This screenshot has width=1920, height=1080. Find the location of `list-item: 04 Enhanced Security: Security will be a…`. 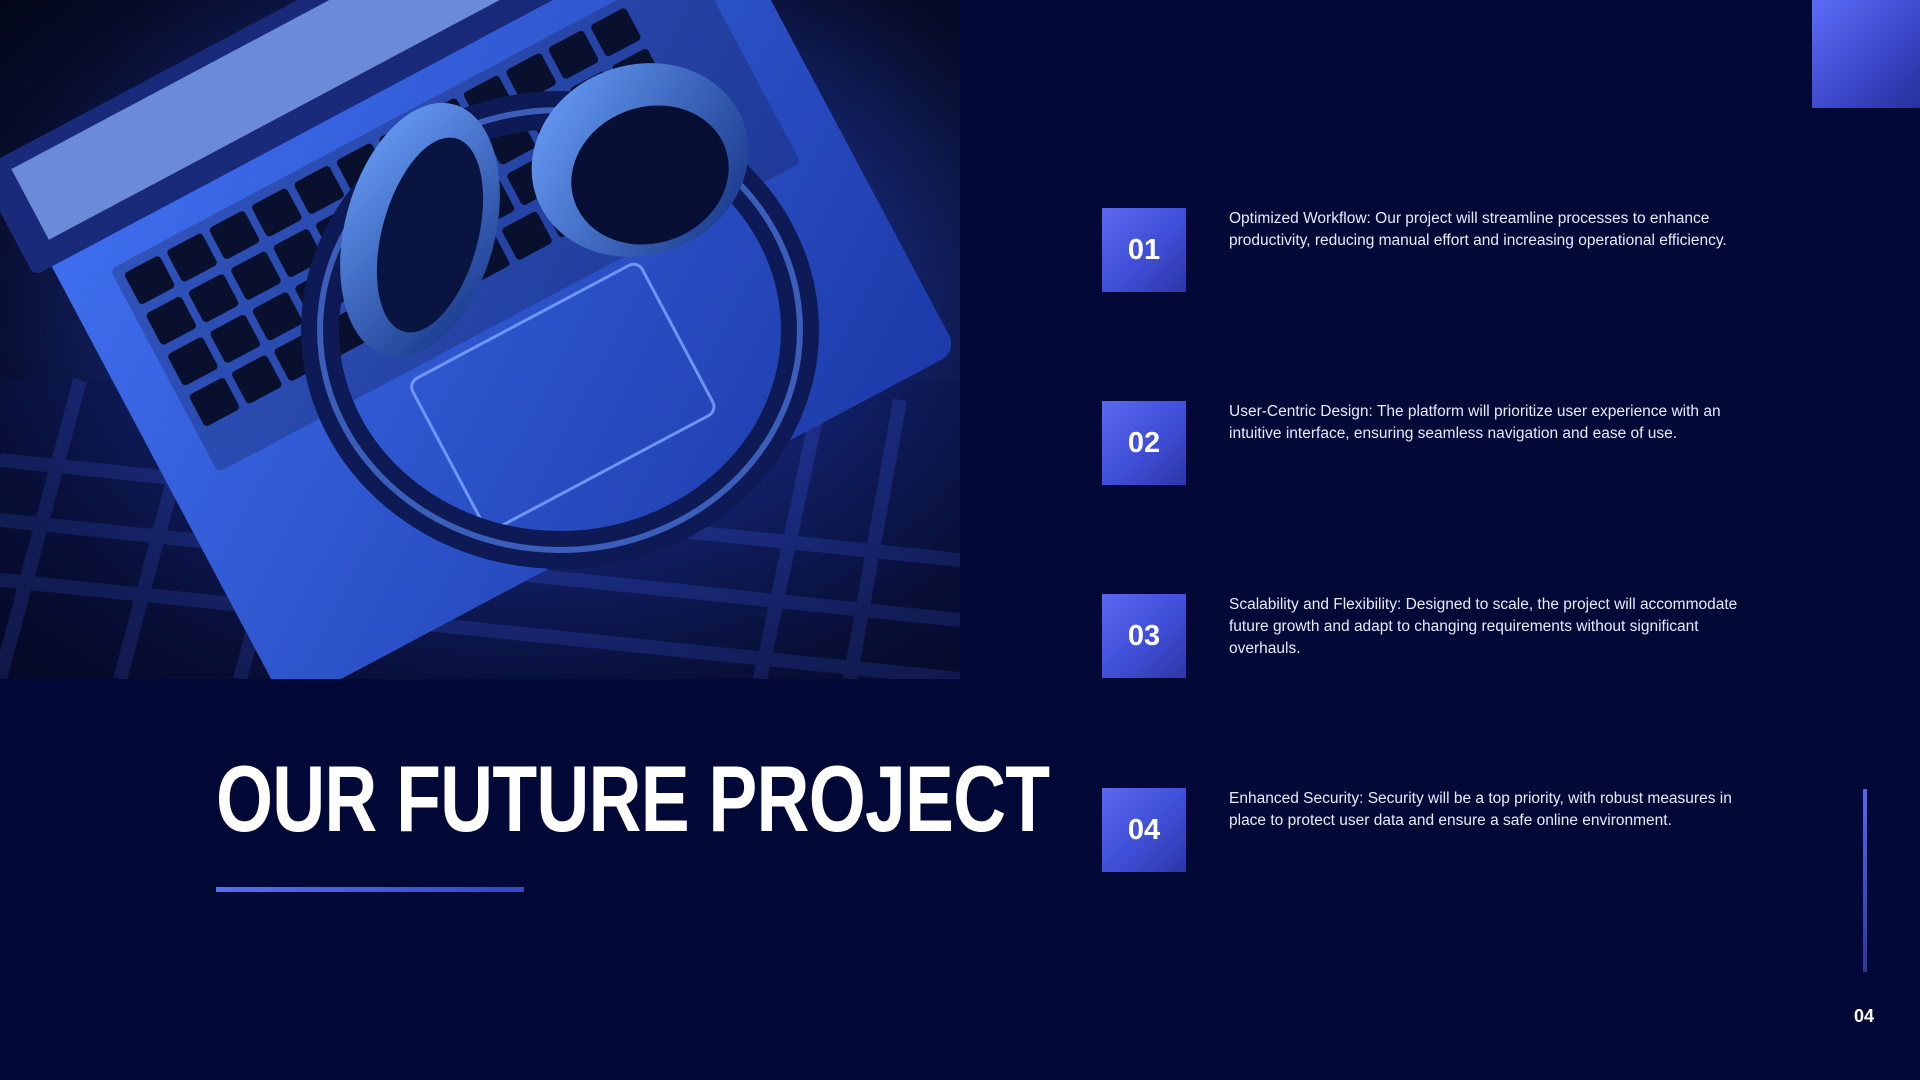

list-item: 04 Enhanced Security: Security will be a… is located at coordinates (1482, 830).